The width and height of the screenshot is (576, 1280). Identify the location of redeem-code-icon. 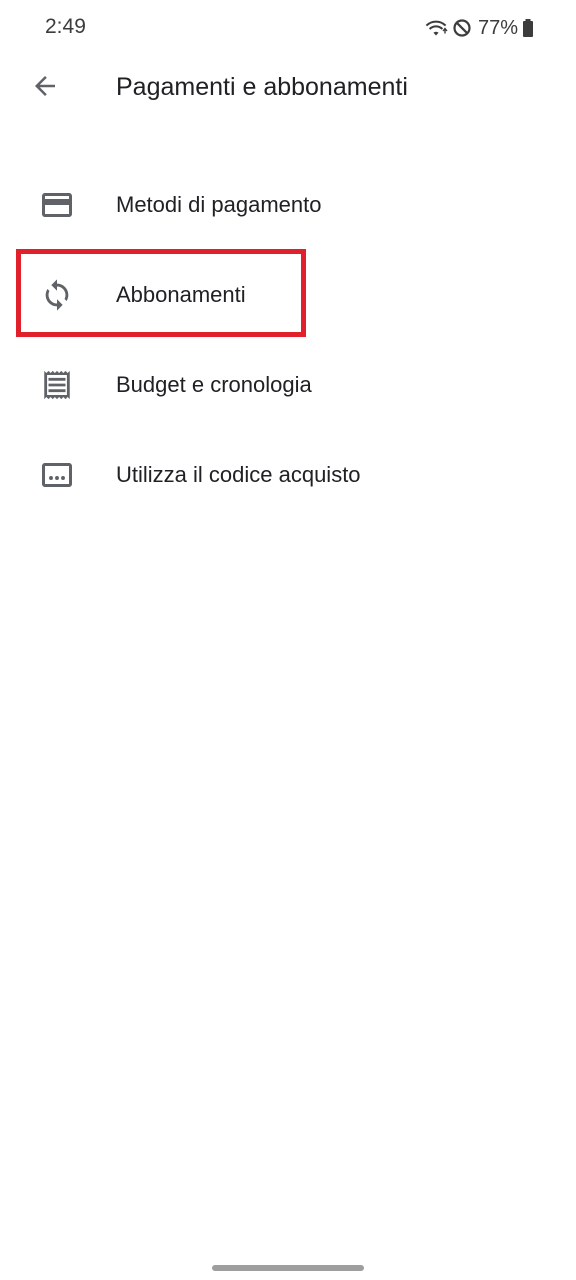
(57, 475).